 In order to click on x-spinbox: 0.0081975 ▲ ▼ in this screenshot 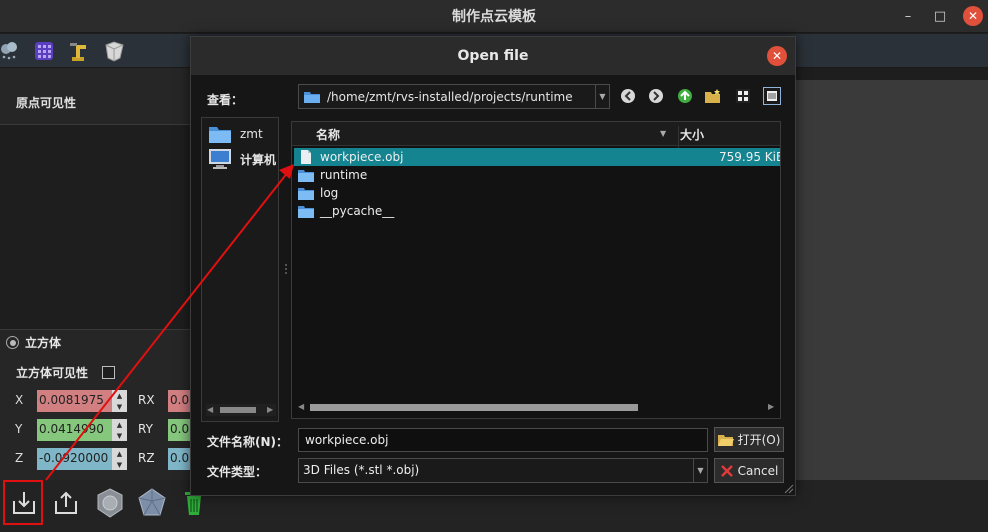, I will do `click(82, 401)`.